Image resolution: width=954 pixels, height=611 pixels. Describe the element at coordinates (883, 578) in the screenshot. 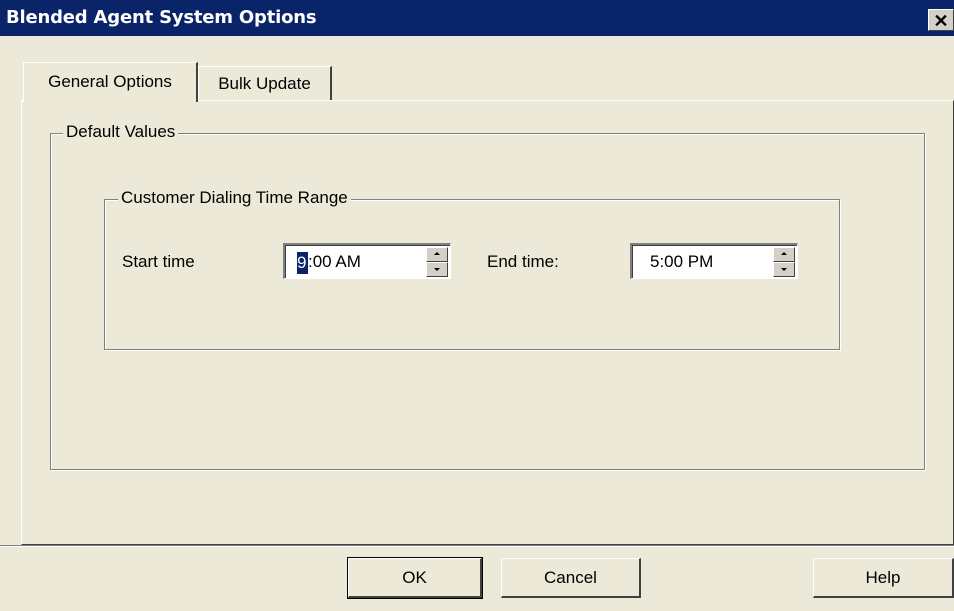

I see `help-button: Help` at that location.